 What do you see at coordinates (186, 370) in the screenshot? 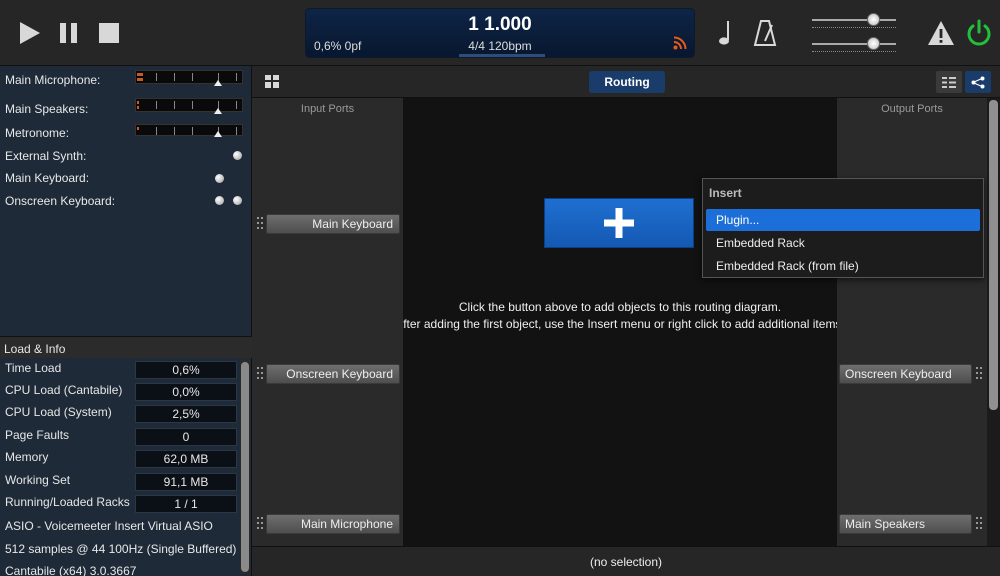
I see `info-value: 0,6%` at bounding box center [186, 370].